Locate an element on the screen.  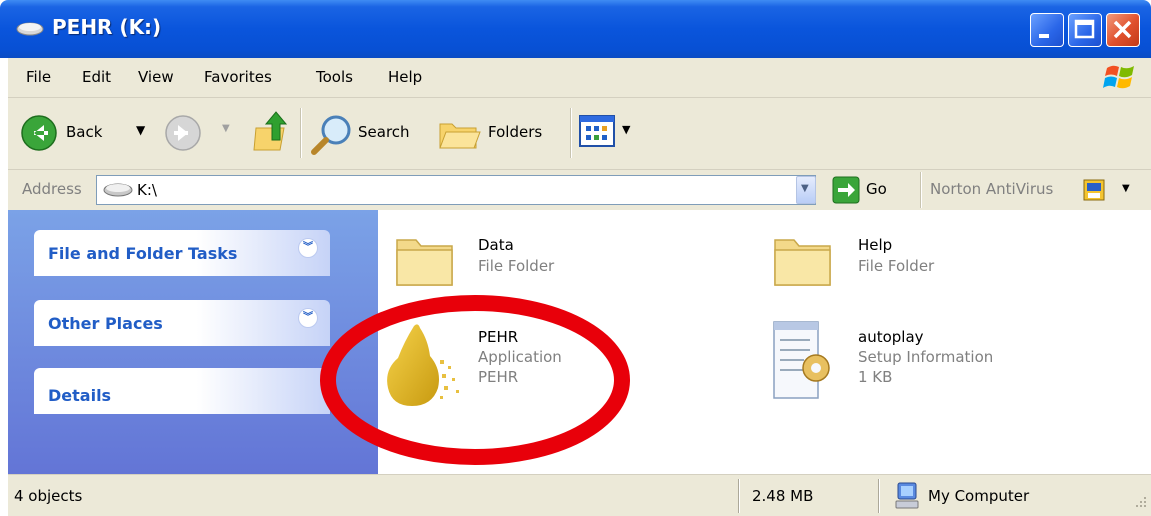
status-object-count: 4 objects is located at coordinates (48, 496).